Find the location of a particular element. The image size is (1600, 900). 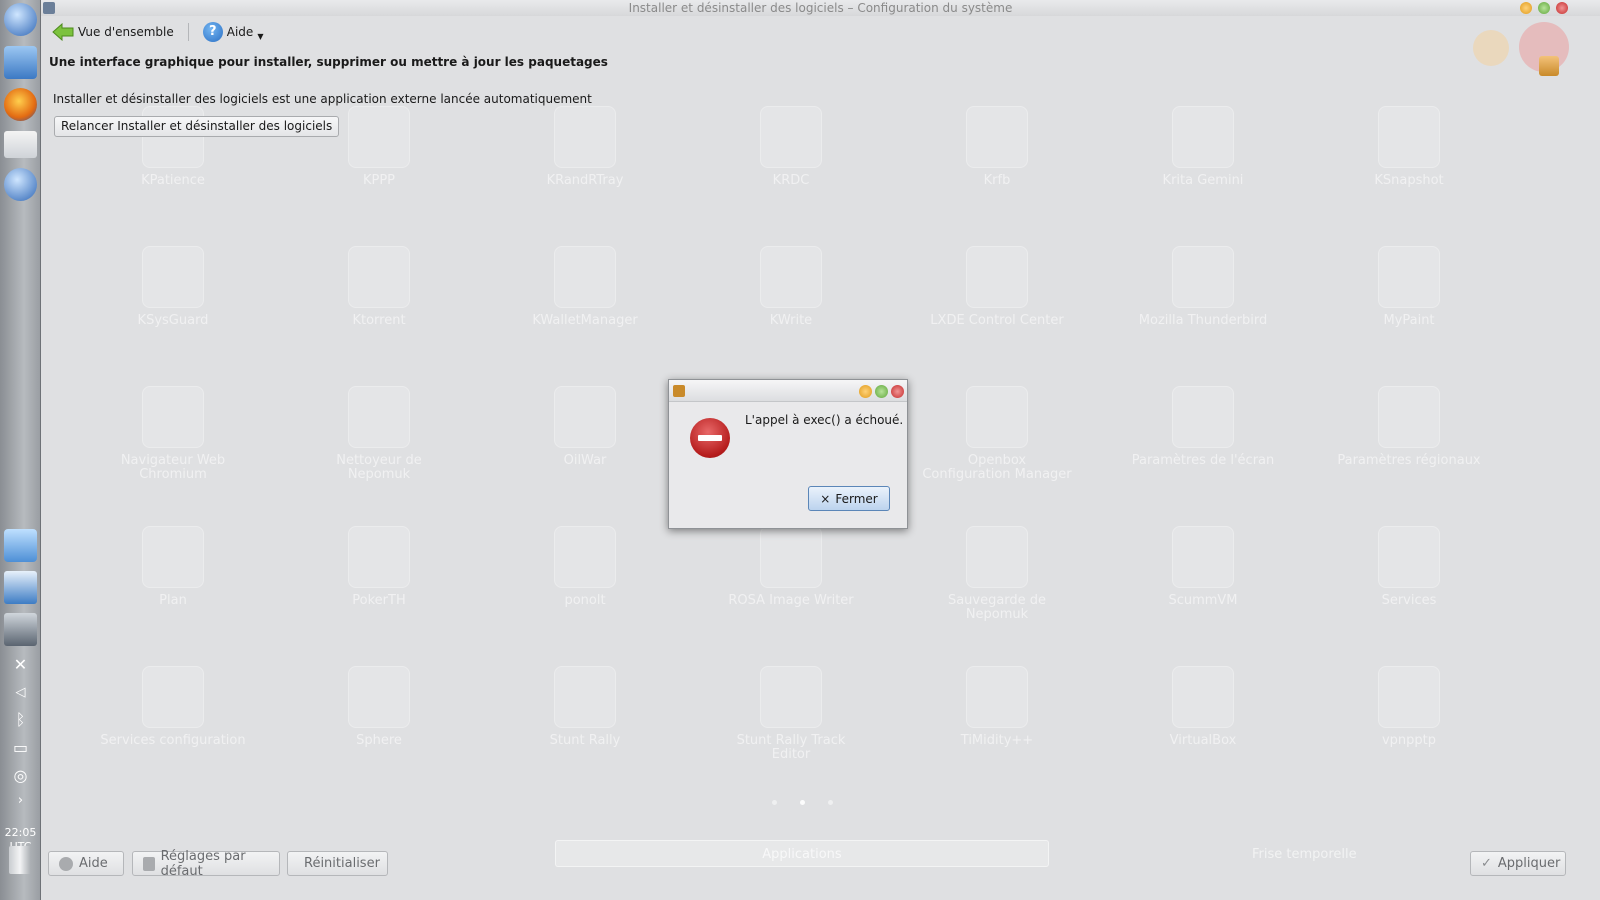

rosa-launcher-icon is located at coordinates (20, 184).